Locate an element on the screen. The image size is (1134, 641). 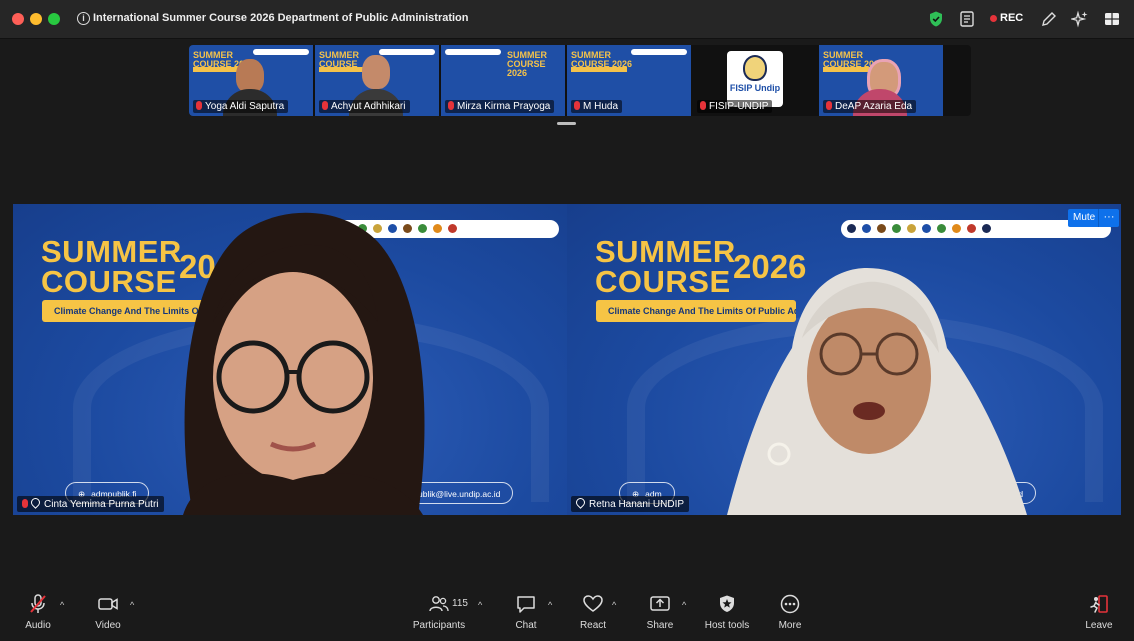
meeting-info-icon: i is located at coordinates (83, 18).